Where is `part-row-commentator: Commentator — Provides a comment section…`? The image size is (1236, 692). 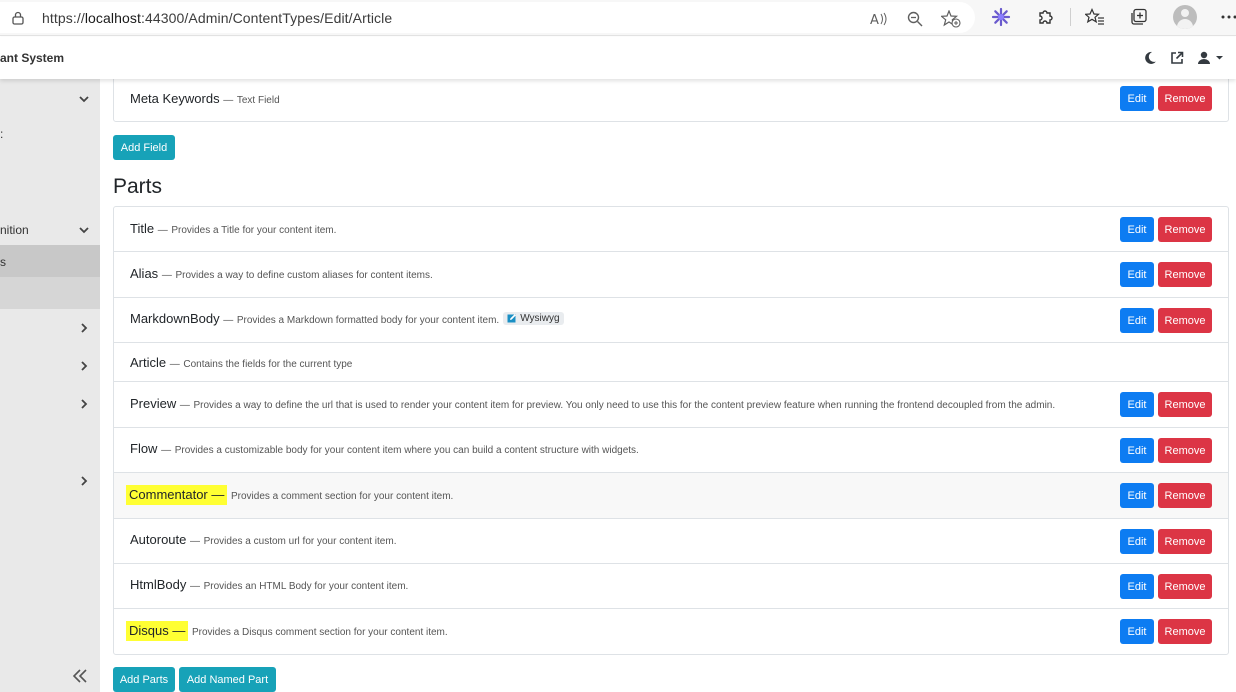
part-row-commentator: Commentator — Provides a comment section… is located at coordinates (671, 496).